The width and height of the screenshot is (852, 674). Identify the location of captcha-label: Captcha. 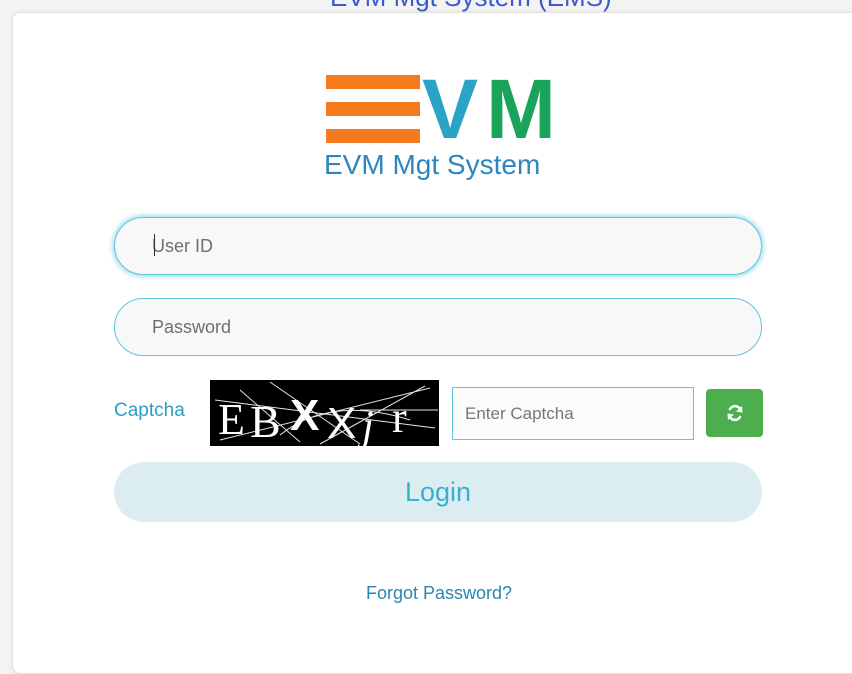
(149, 410).